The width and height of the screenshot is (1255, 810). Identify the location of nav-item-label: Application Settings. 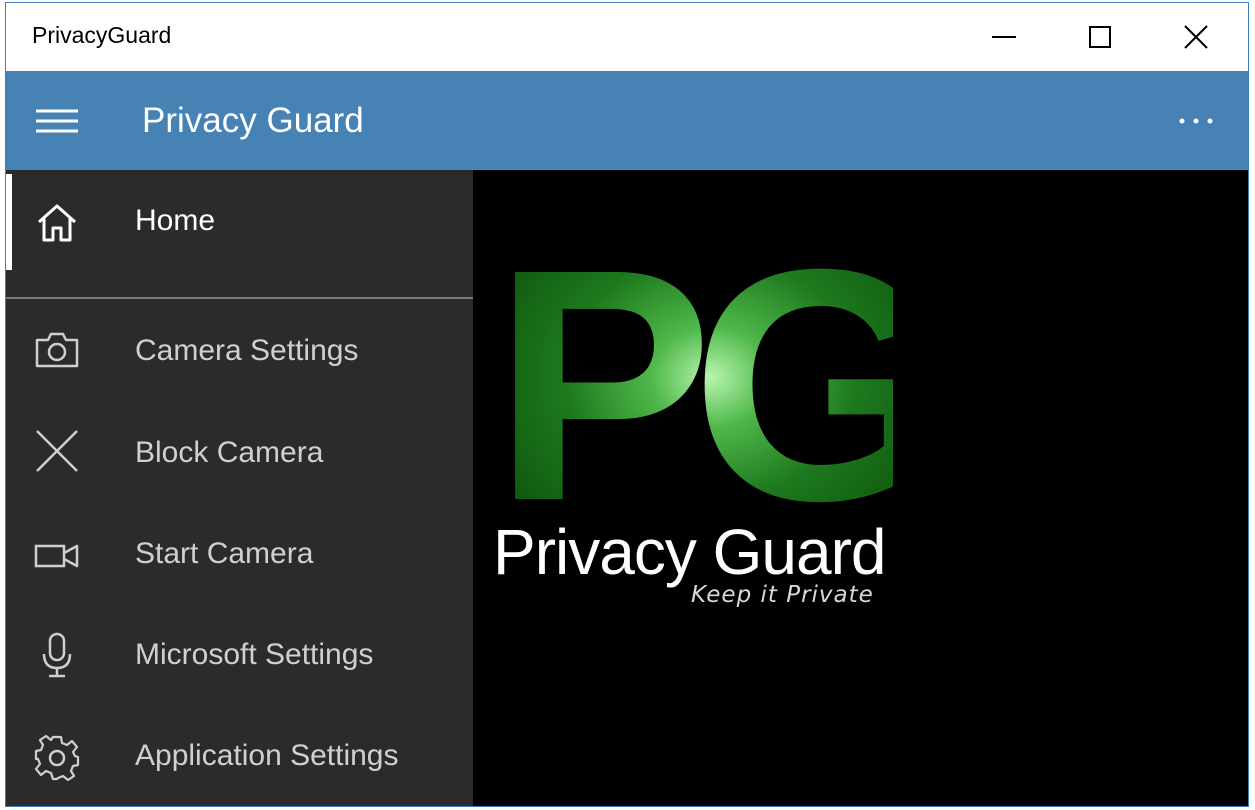
(267, 755).